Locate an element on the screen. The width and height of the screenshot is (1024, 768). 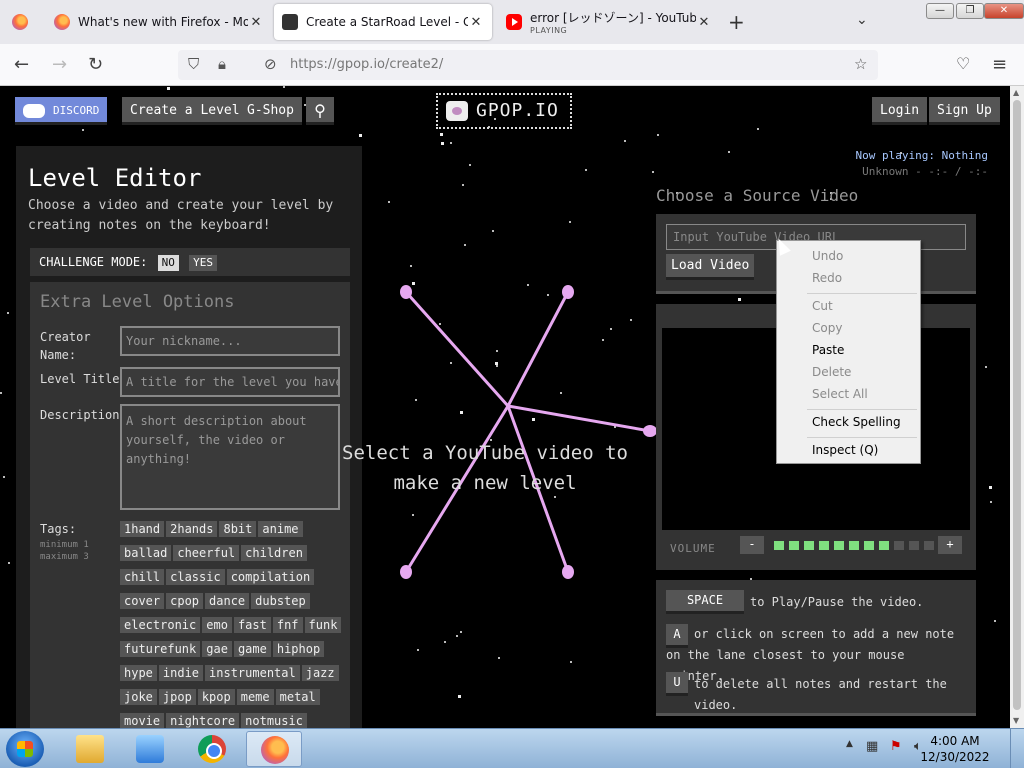
reload-icon: ↻ is located at coordinates (95, 64).